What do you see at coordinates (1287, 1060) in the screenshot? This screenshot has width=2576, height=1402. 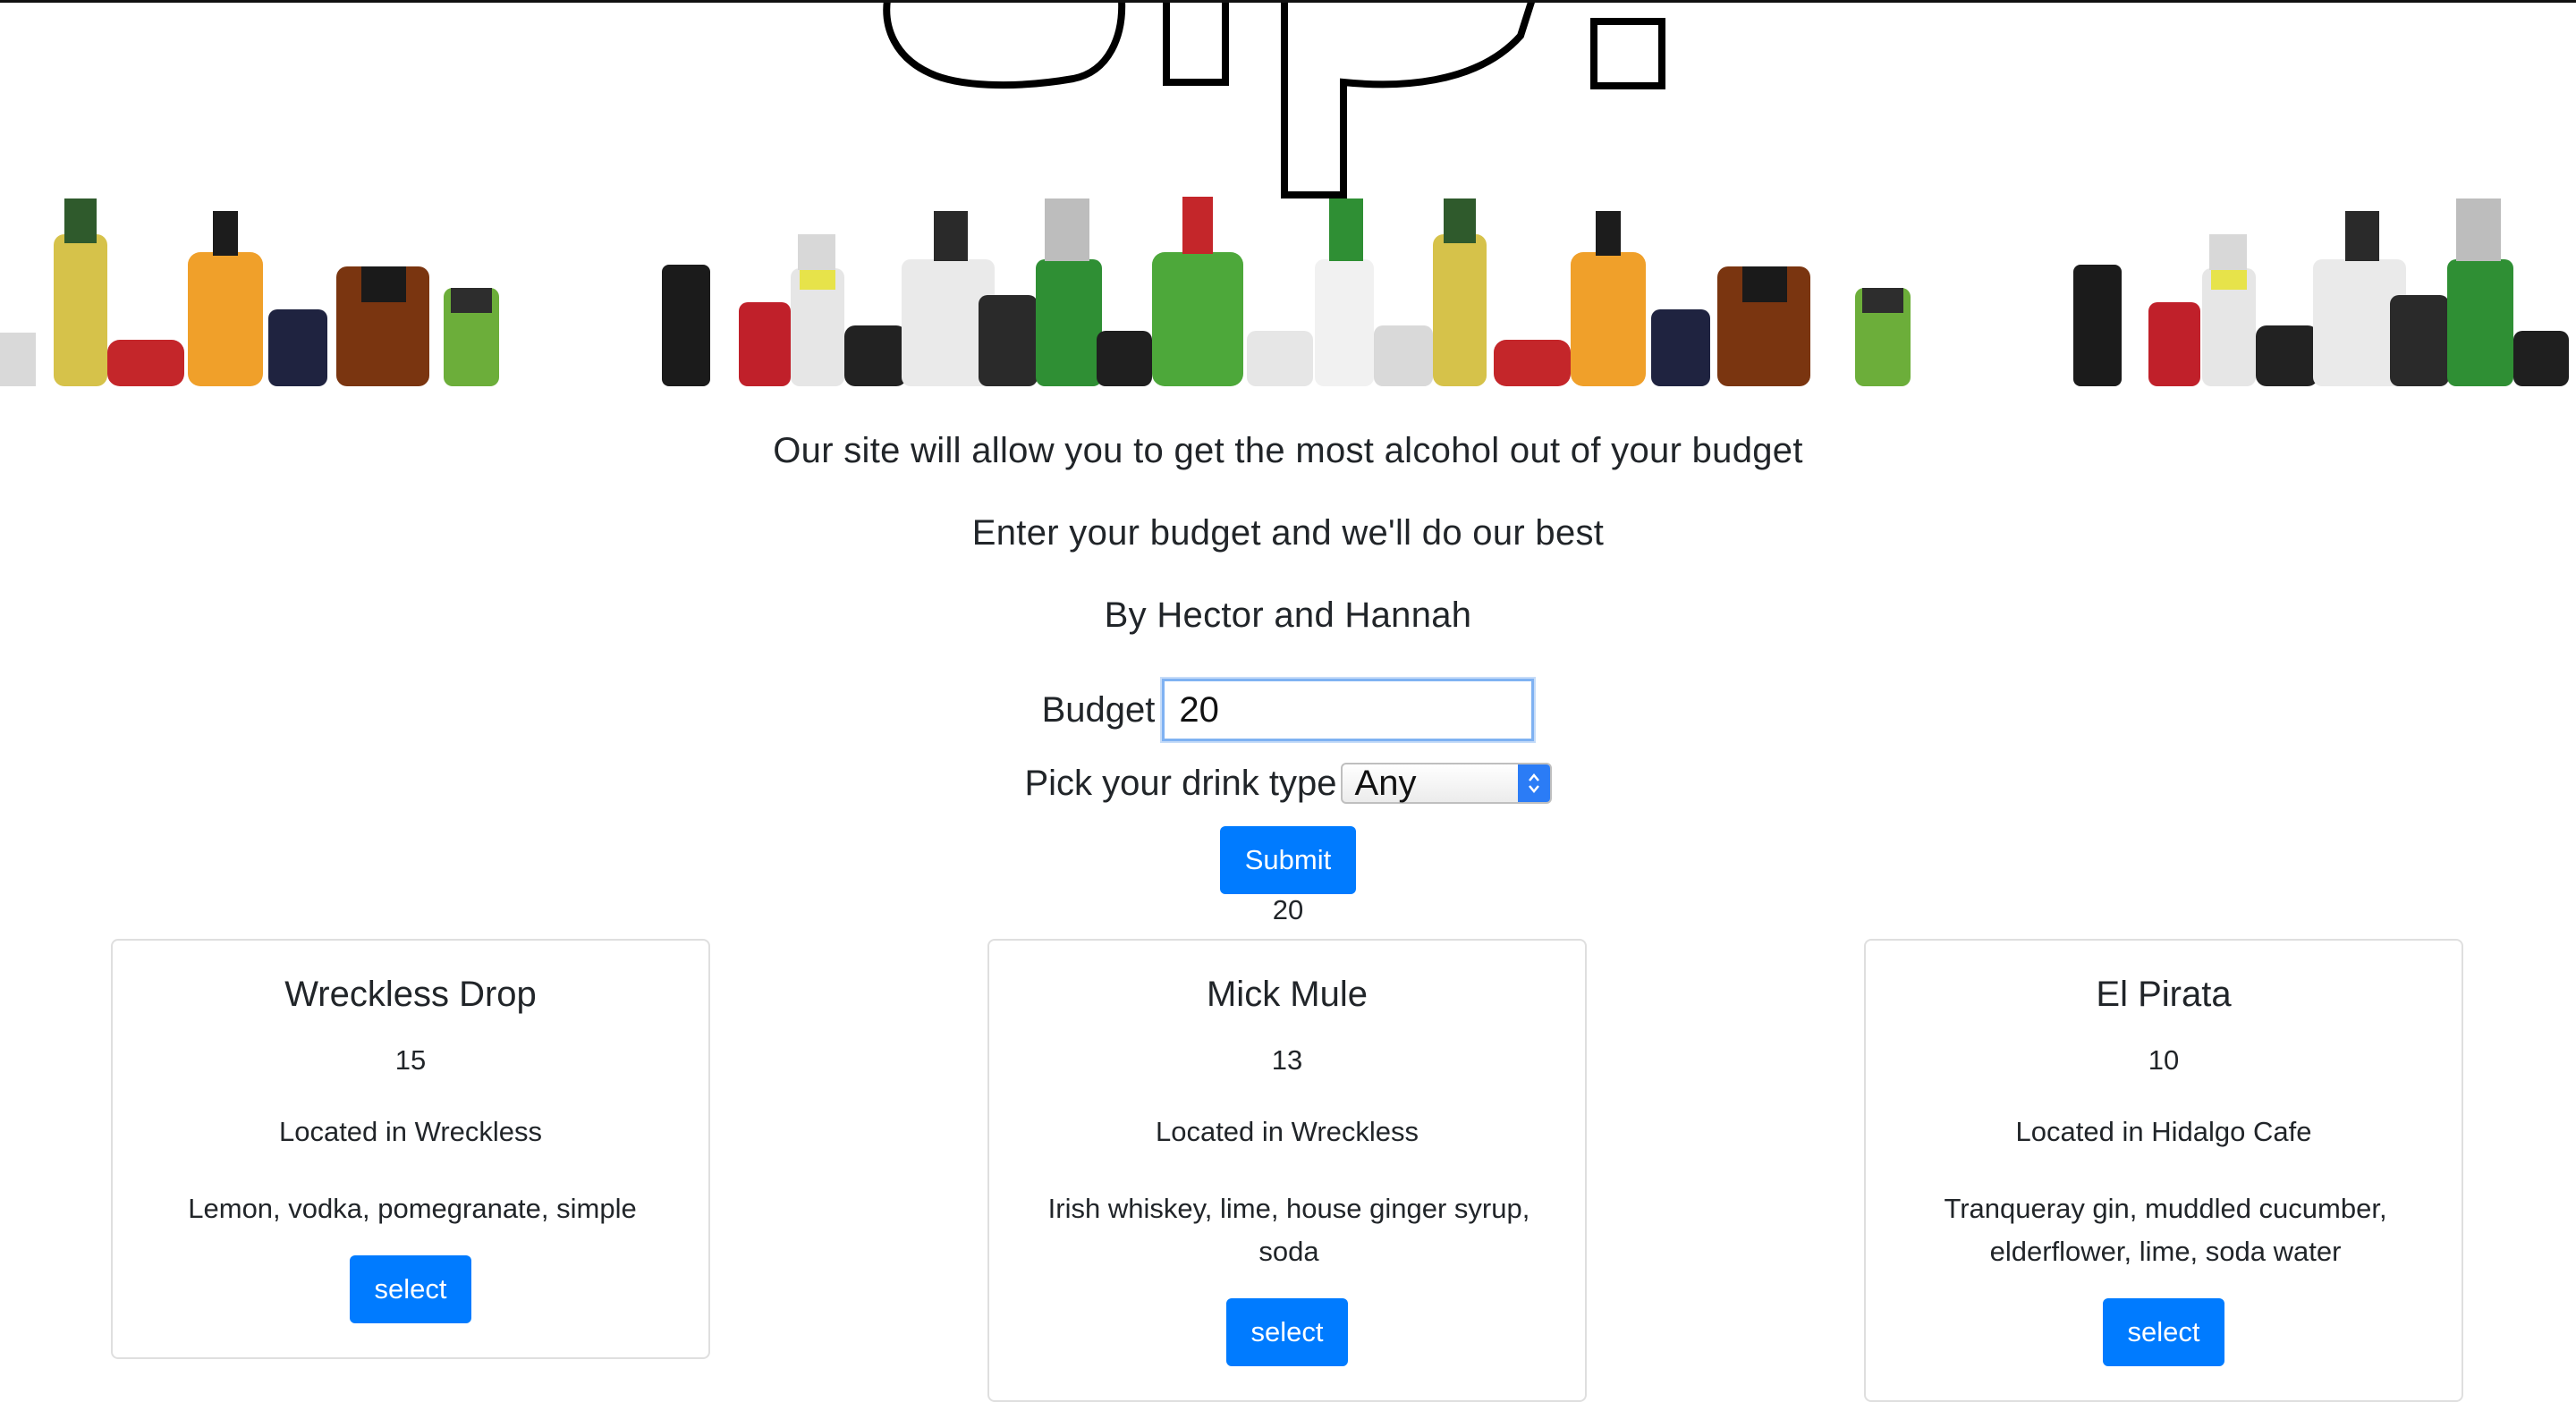 I see `card-price: 13` at bounding box center [1287, 1060].